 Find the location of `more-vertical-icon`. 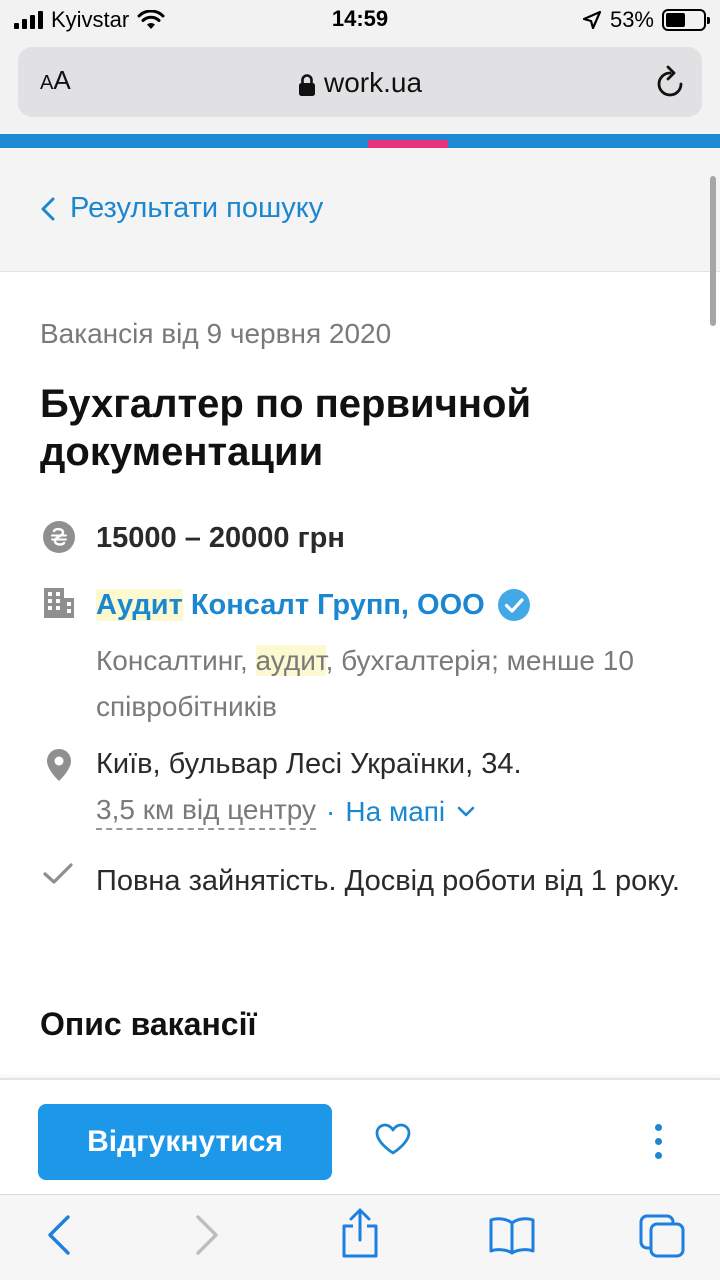

more-vertical-icon is located at coordinates (658, 1141).